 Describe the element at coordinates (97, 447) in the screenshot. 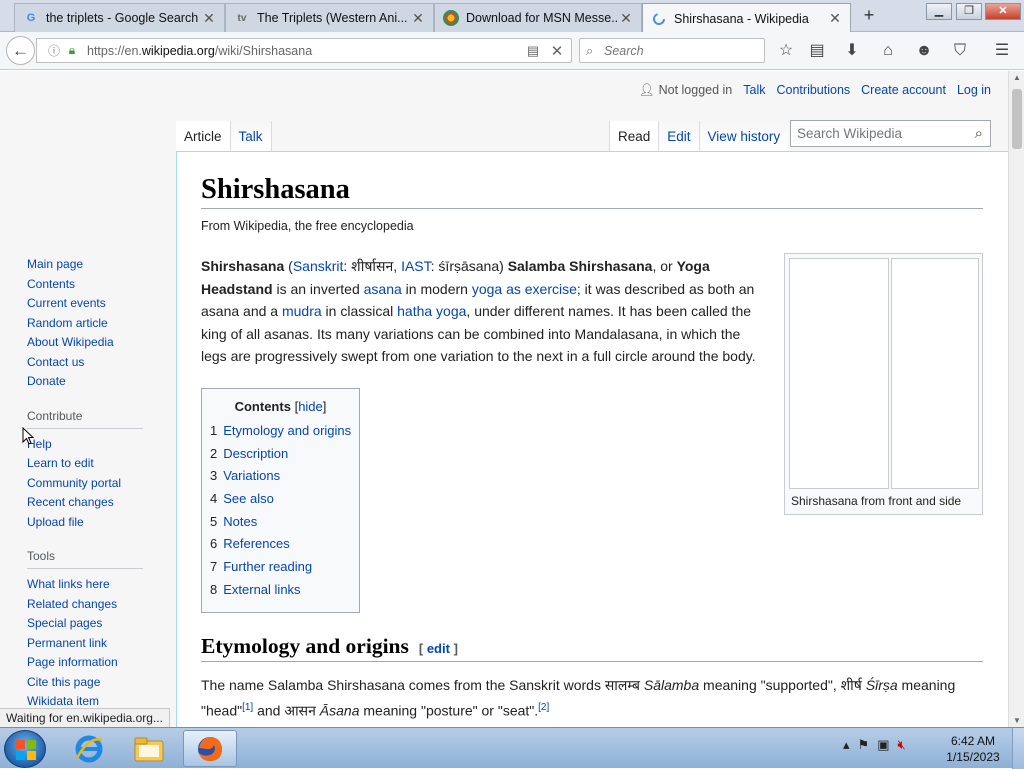

I see `sidebar-item-help: Help` at that location.